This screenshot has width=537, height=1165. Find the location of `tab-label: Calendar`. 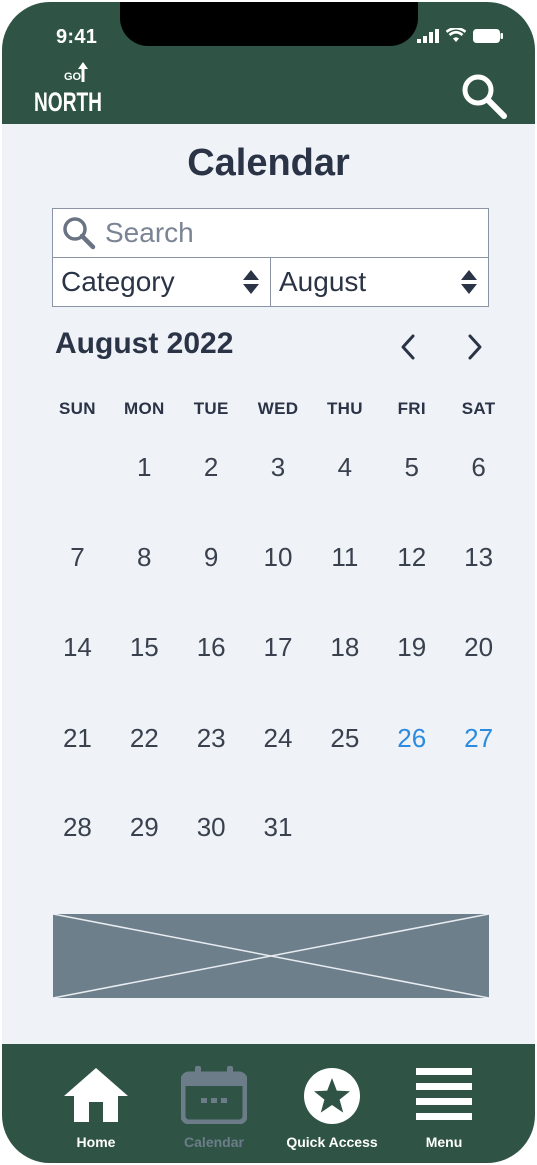

tab-label: Calendar is located at coordinates (214, 1142).